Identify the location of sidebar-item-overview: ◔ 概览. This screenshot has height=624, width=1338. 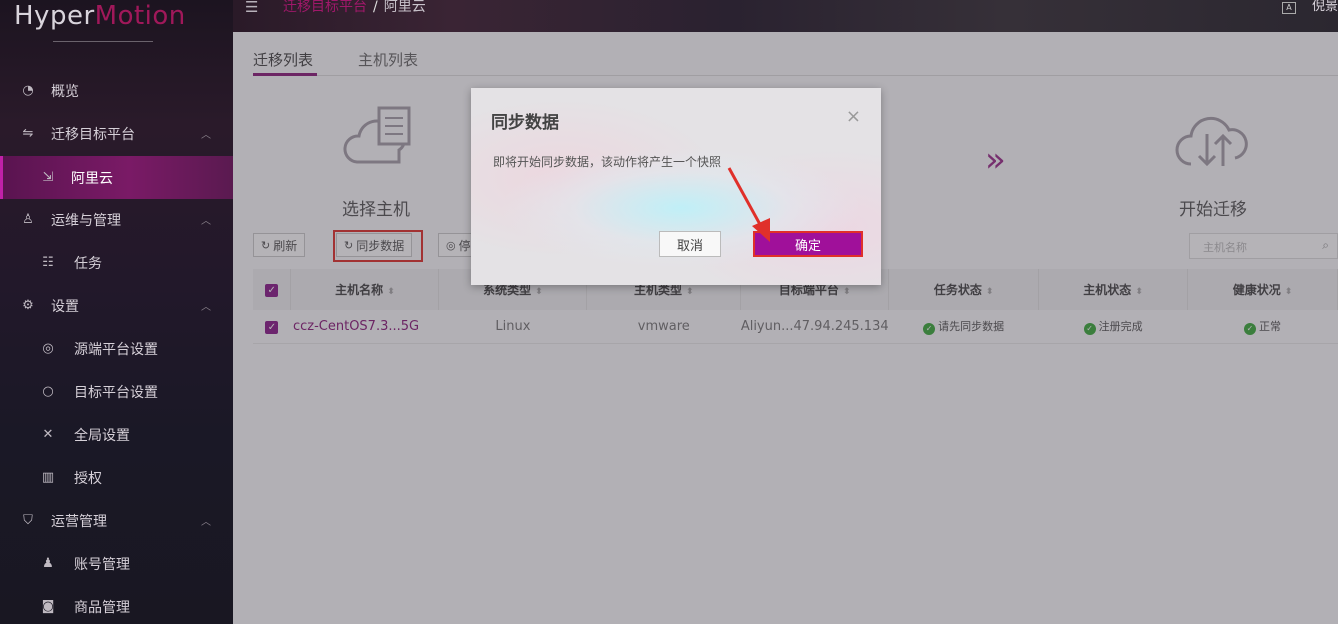
(116, 90).